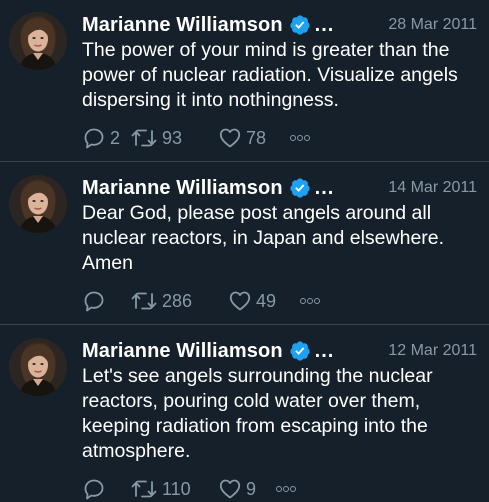 This screenshot has width=489, height=502. I want to click on retweet-button: 286, so click(179, 301).